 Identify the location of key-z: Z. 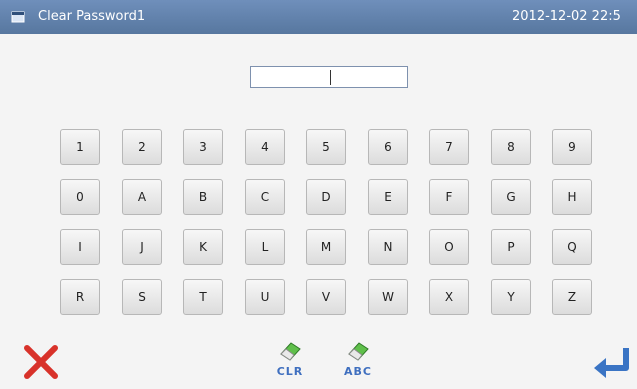
(572, 297).